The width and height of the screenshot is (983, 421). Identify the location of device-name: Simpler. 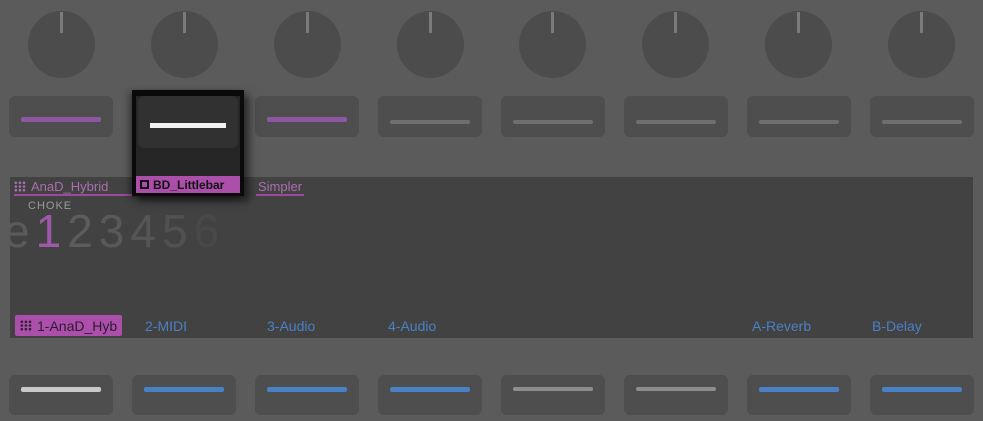
(280, 186).